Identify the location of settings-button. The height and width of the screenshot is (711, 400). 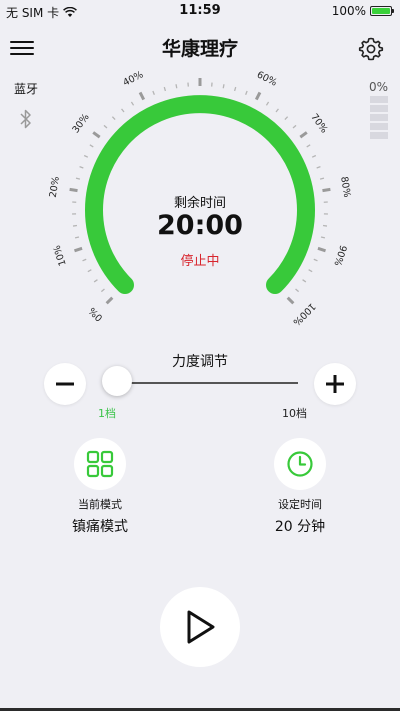
(371, 49).